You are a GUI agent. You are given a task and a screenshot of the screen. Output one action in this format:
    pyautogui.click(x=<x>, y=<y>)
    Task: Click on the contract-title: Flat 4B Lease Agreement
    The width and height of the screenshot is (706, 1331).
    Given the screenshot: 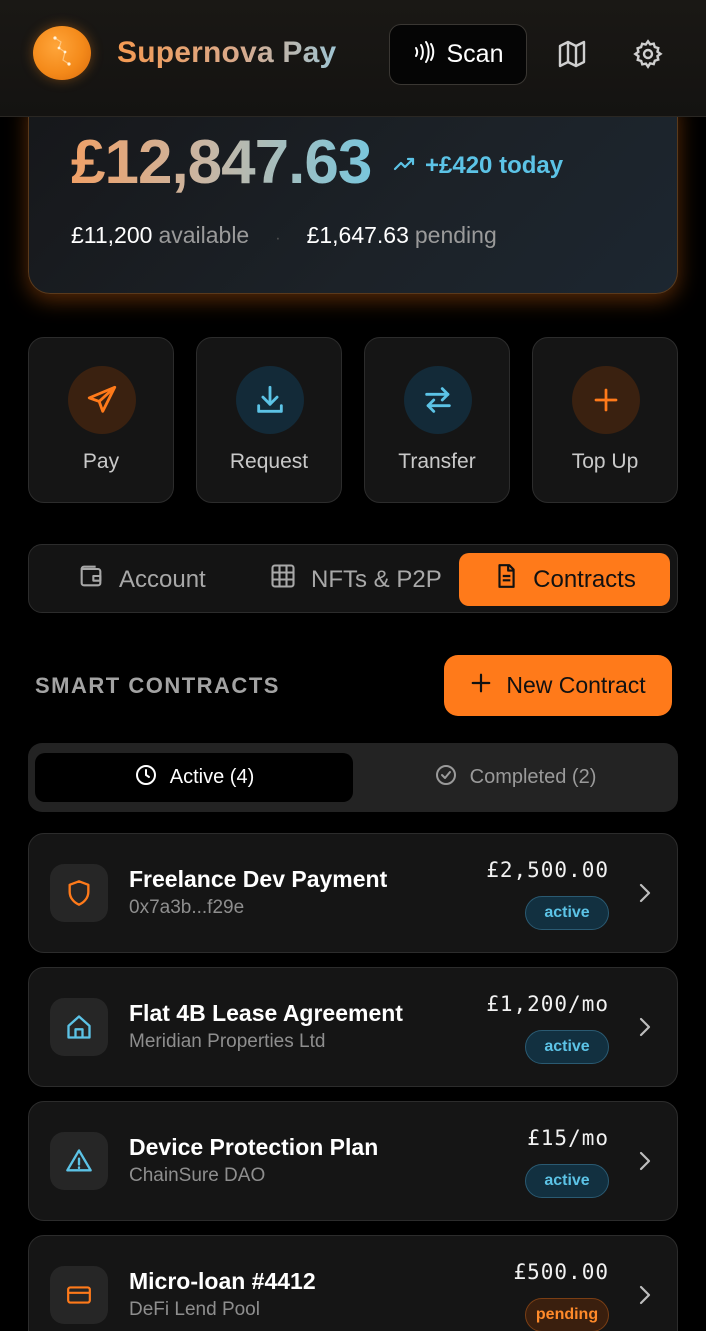 What is the action you would take?
    pyautogui.click(x=266, y=1013)
    